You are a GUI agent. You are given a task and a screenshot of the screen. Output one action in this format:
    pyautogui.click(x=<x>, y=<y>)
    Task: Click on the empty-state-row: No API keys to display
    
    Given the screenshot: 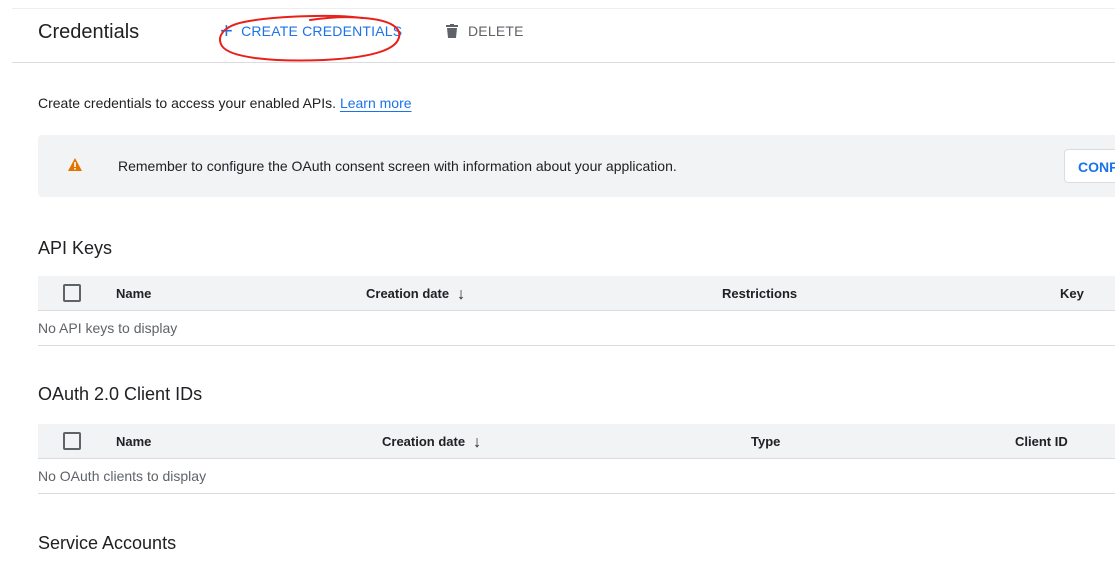 What is the action you would take?
    pyautogui.click(x=576, y=328)
    